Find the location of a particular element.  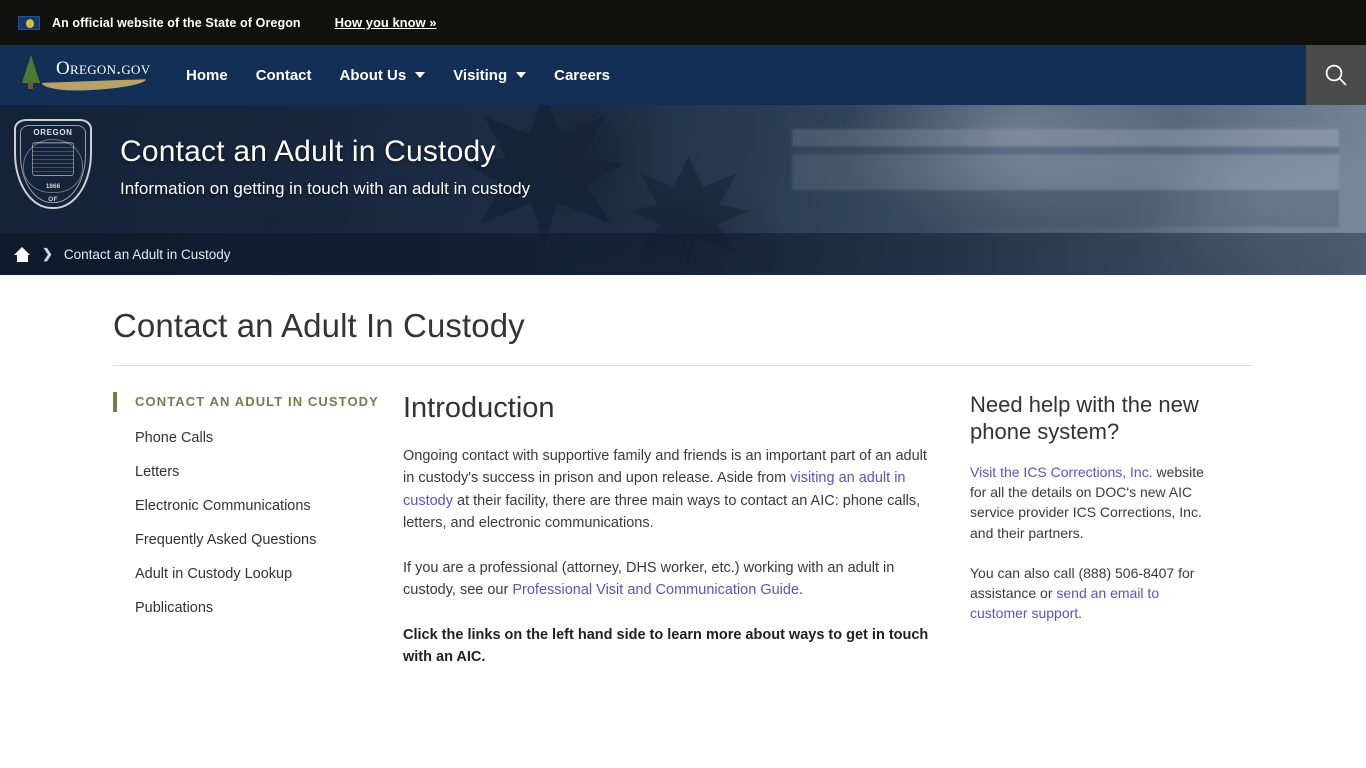

nav-item-label: Careers is located at coordinates (582, 75).